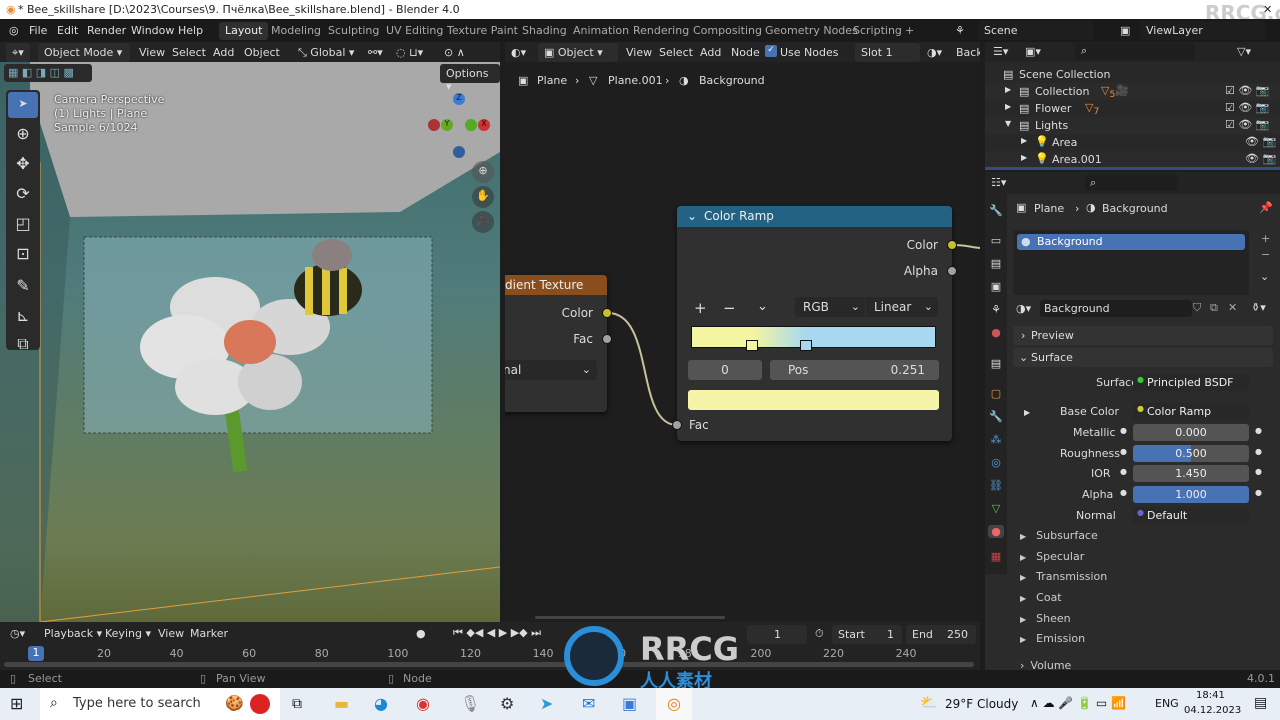  Describe the element at coordinates (700, 308) in the screenshot. I see `add-stop-button: +` at that location.